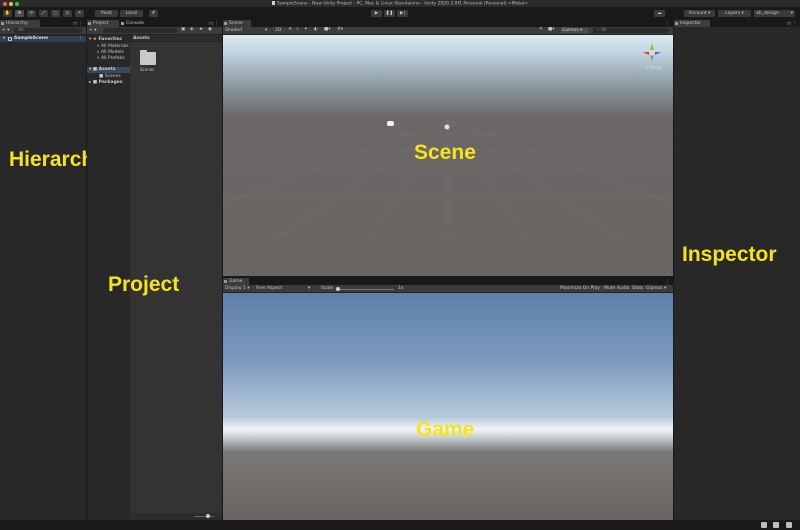  What do you see at coordinates (656, 288) in the screenshot?
I see `game-gizmos-dropdown: Gizmos ▾` at bounding box center [656, 288].